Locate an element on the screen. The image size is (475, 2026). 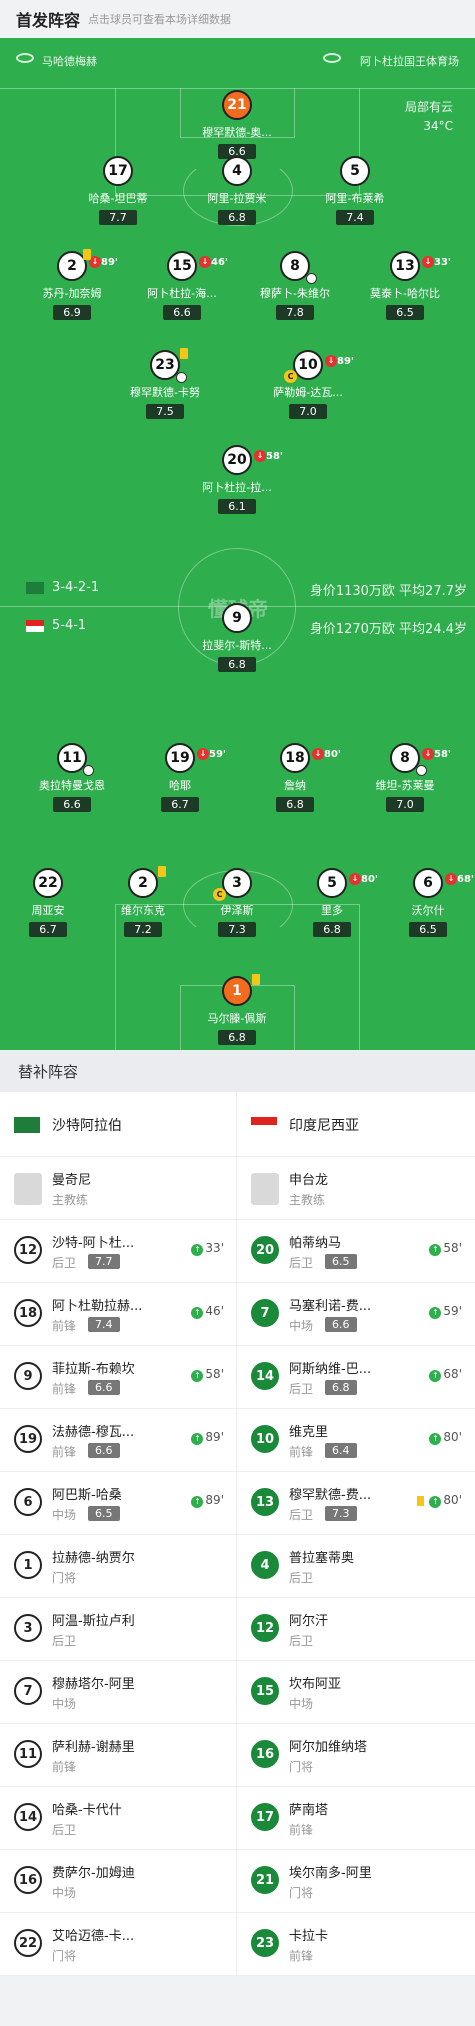
away-player: 5 ↓ 80' 里多 6.8 is located at coordinates (332, 902).